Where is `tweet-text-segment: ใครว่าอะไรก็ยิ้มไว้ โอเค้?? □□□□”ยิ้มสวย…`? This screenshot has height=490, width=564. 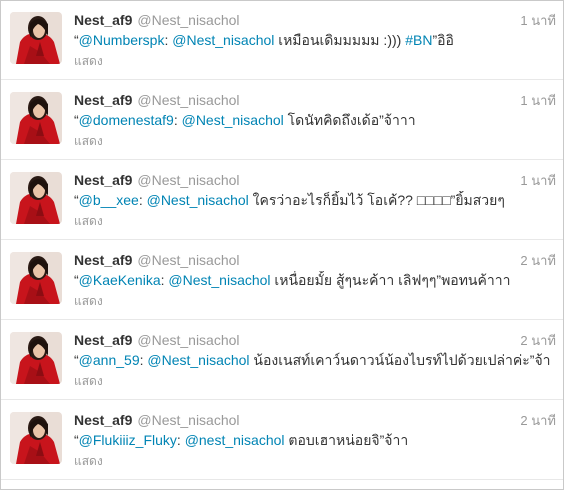 tweet-text-segment: ใครว่าอะไรก็ยิ้มไว้ โอเค้?? □□□□”ยิ้มสวย… is located at coordinates (376, 200).